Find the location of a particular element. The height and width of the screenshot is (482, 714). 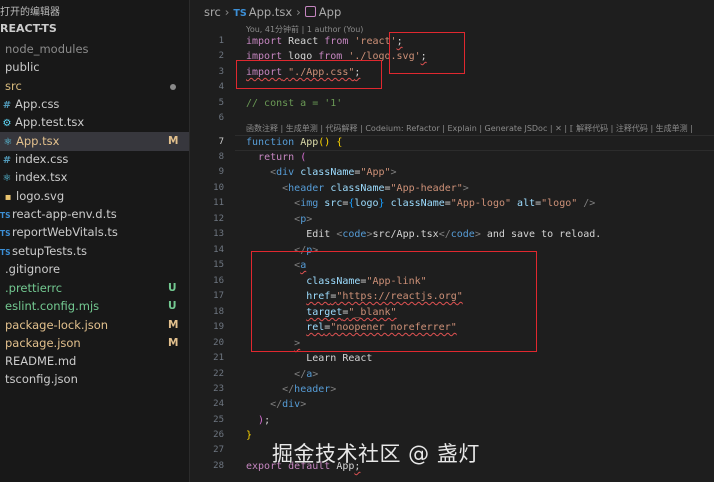

breadcrumb-folder: src is located at coordinates (212, 12).